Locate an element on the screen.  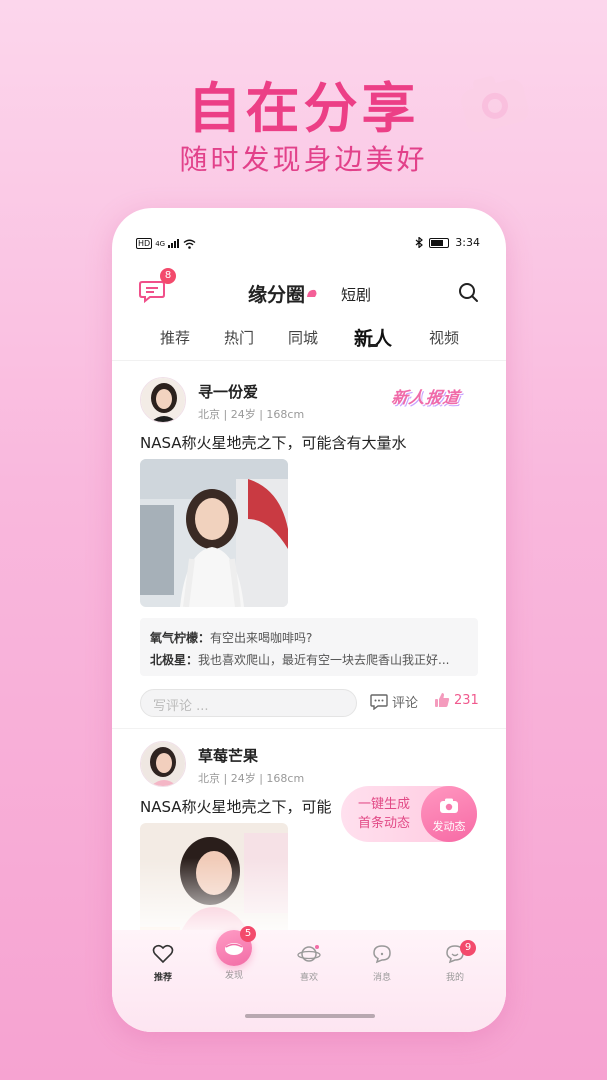
feed-tabs: 推荐 热门 同城 新人 视频 is located at coordinates (309, 341).